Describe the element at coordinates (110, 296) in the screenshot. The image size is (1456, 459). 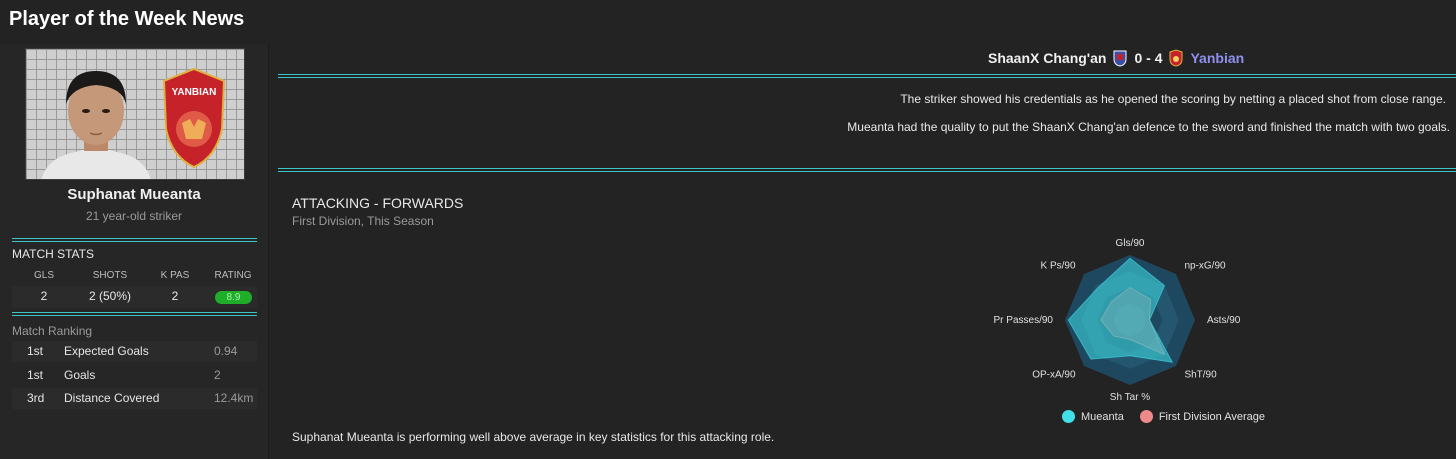
I see `stat-shots: 2 (50%)` at that location.